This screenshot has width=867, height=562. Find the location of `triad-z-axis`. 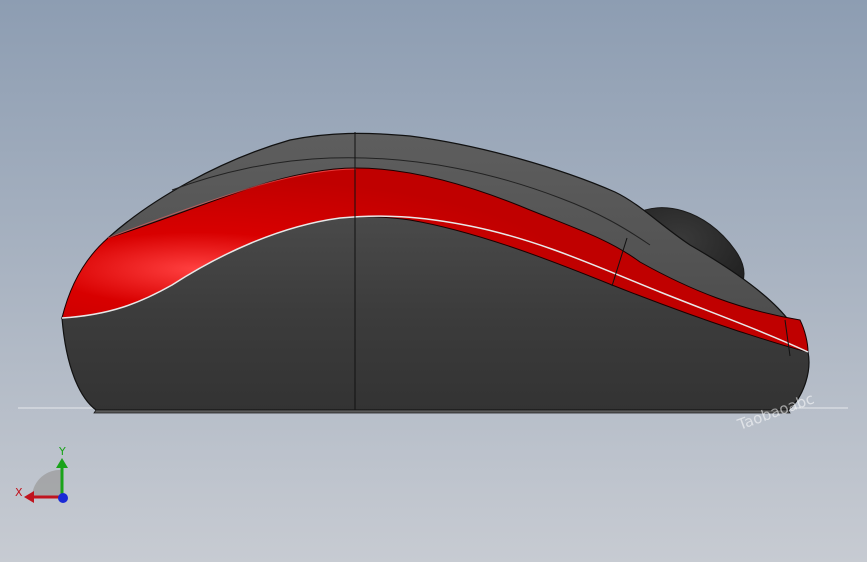

triad-z-axis is located at coordinates (63, 498).